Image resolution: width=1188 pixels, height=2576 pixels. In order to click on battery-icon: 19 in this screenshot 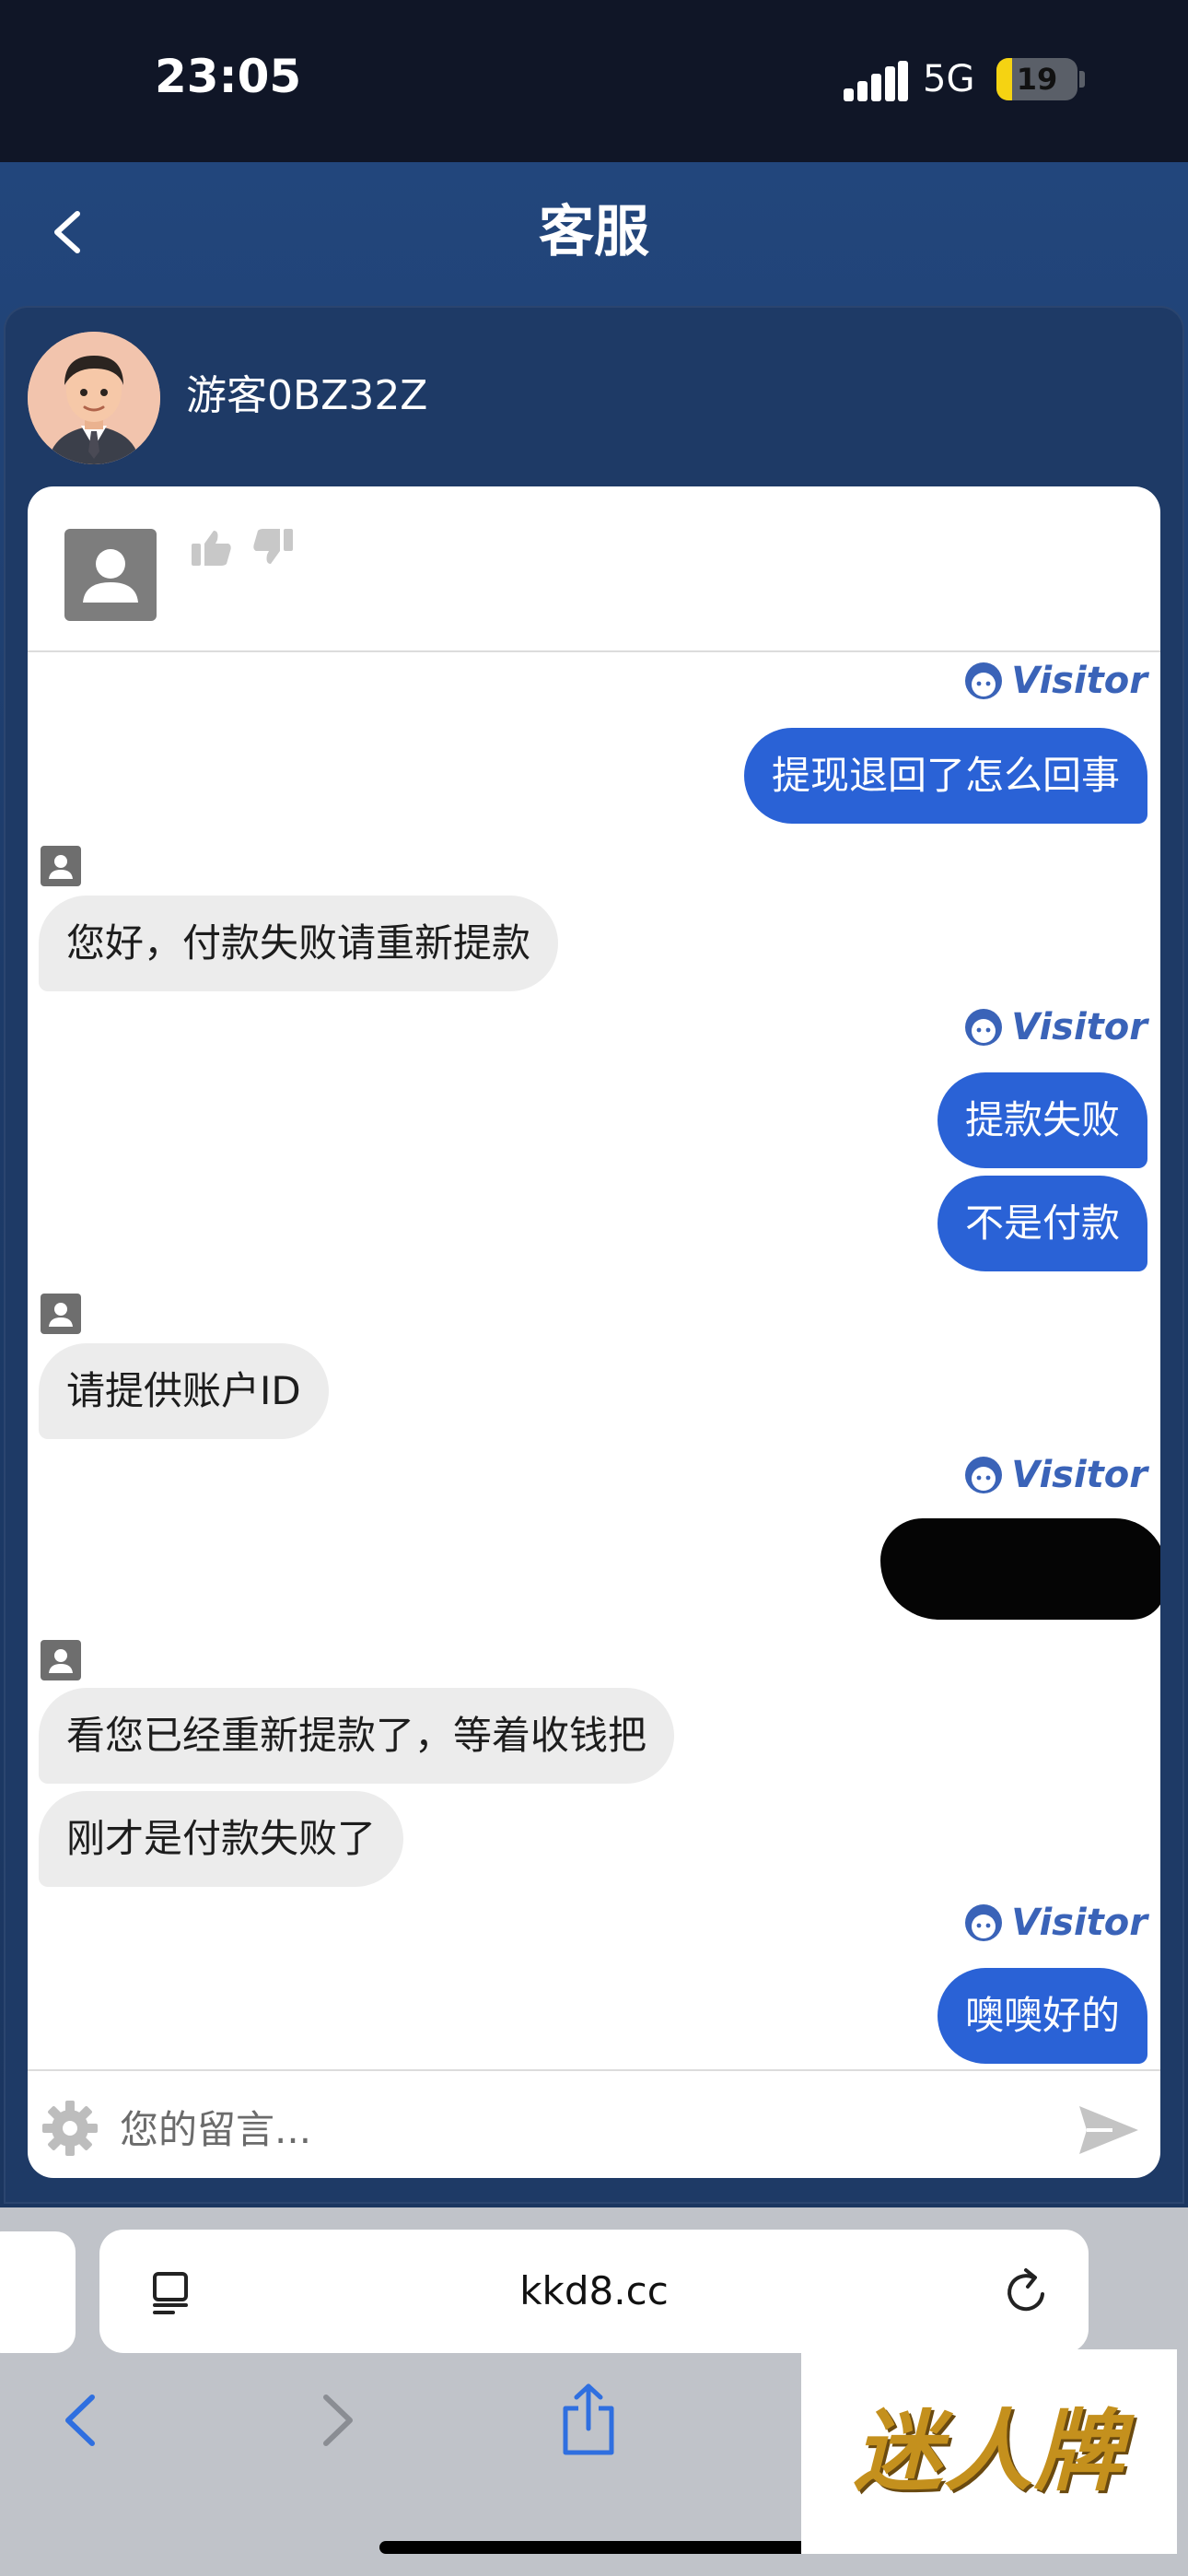, I will do `click(1036, 79)`.